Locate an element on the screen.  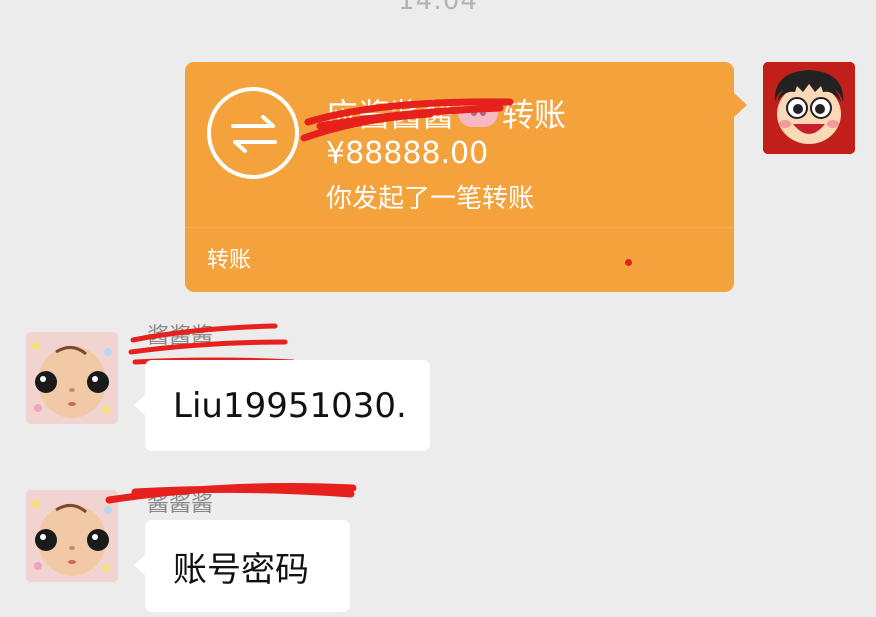
message-text: Liu19951030. is located at coordinates (290, 405).